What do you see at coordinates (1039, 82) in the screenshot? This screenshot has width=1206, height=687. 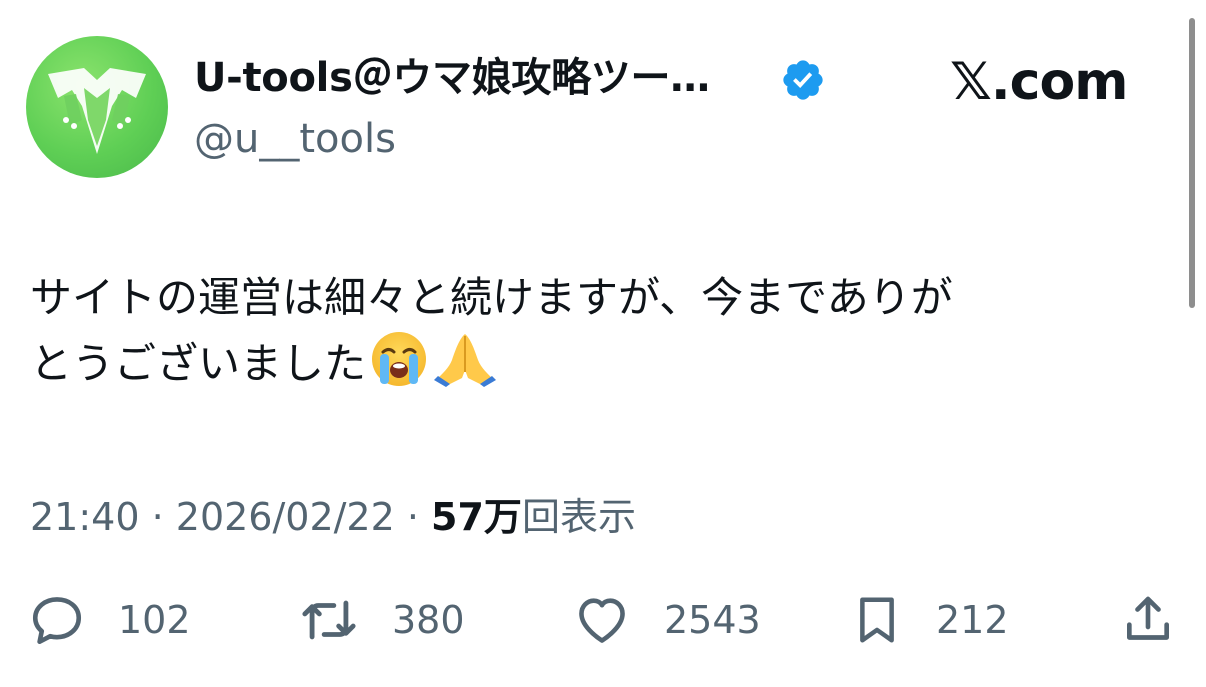 I see `x-com-brand: 𝕏.com` at bounding box center [1039, 82].